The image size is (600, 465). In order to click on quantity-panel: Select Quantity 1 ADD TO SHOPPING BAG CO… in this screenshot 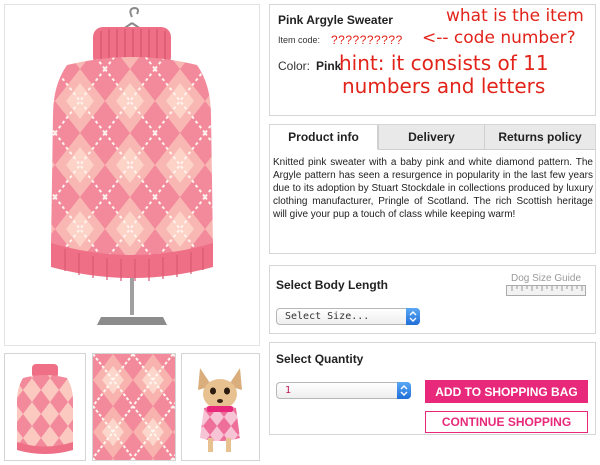, I will do `click(432, 388)`.